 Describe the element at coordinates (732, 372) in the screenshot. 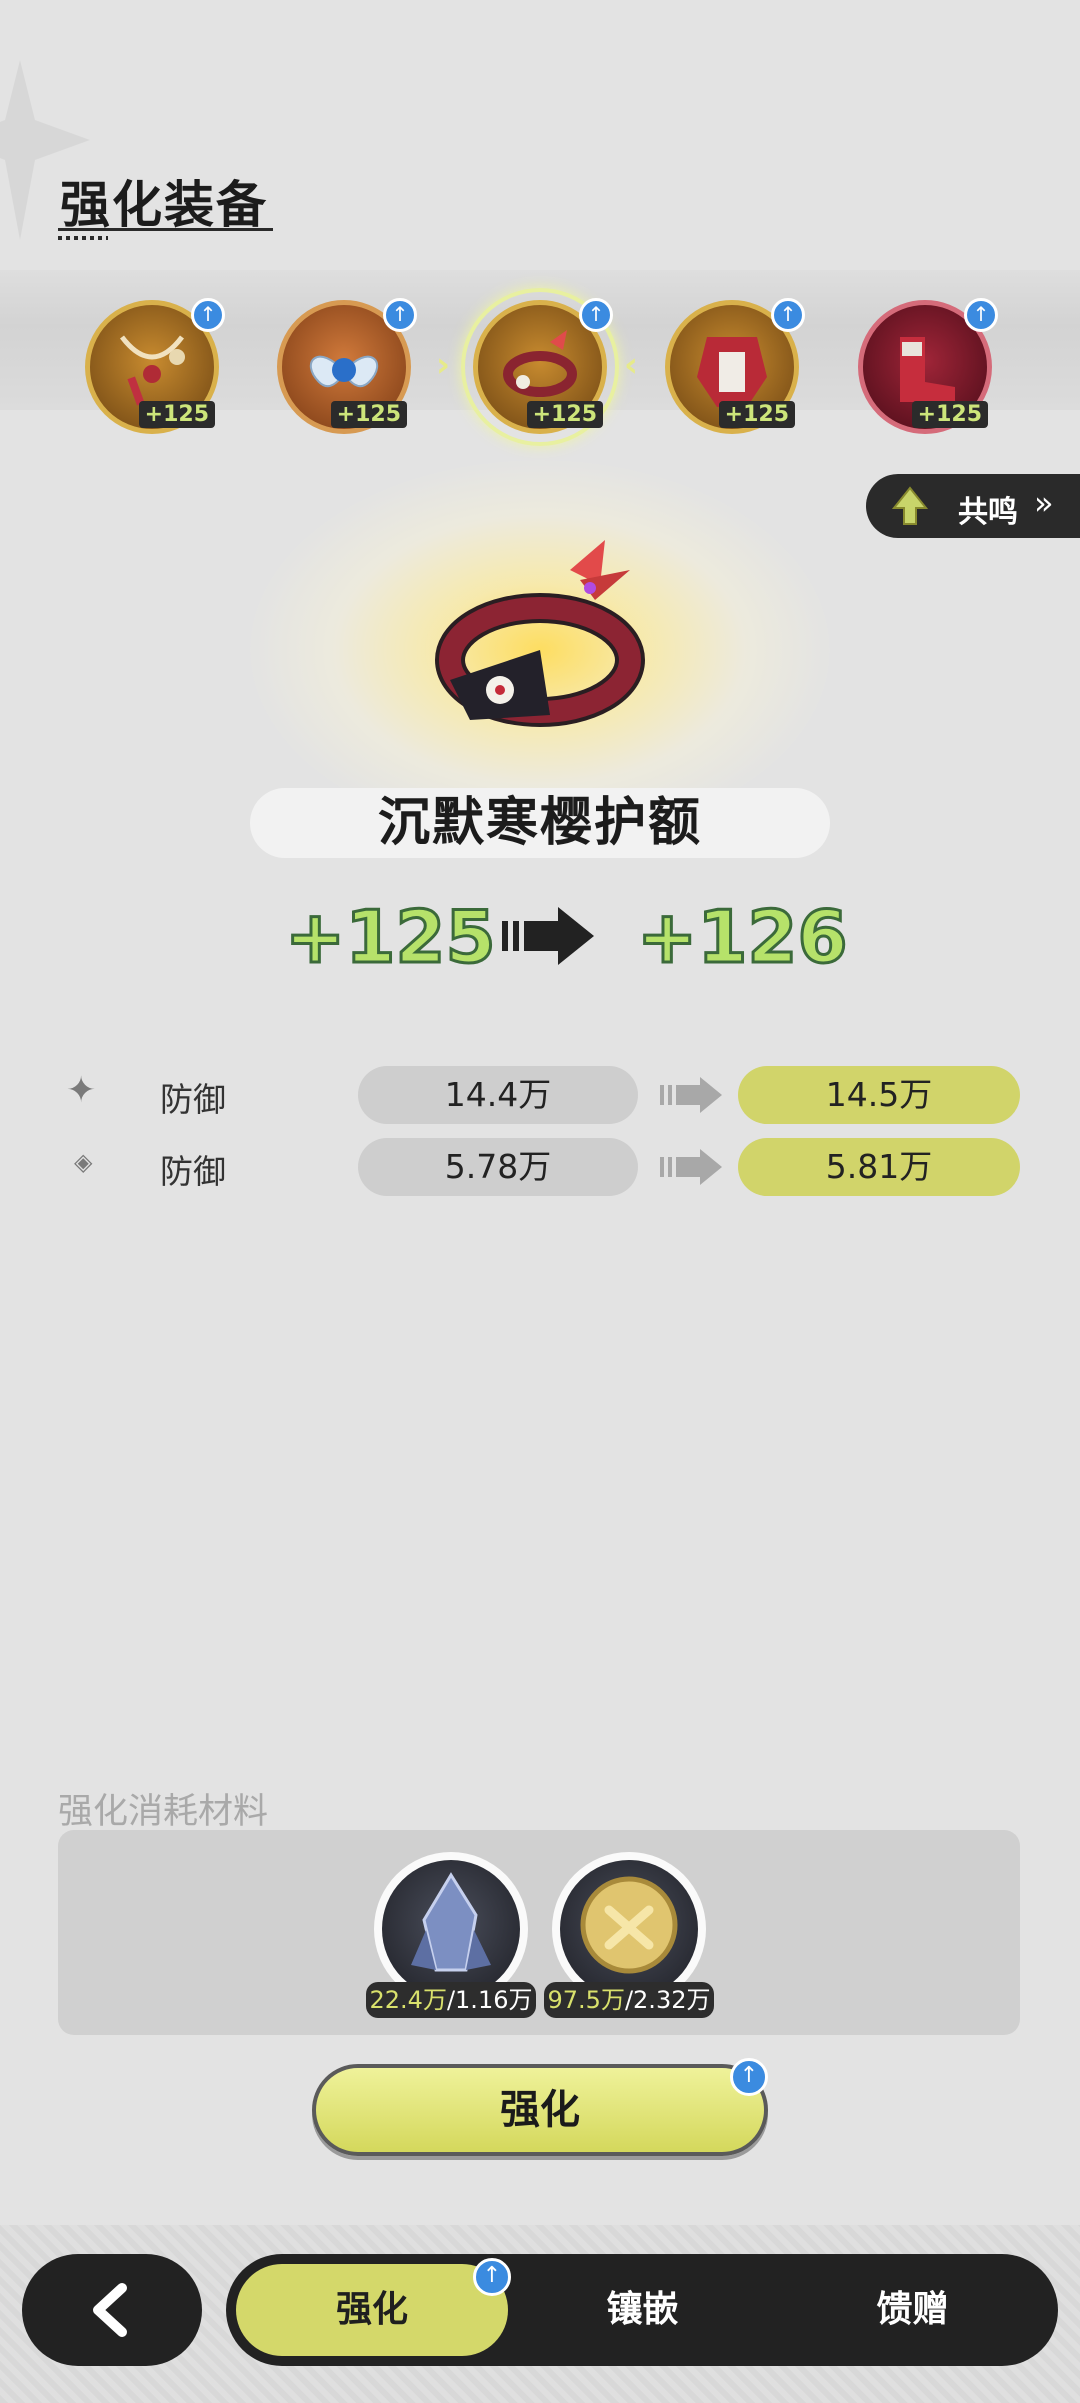

I see `armor-icon` at that location.